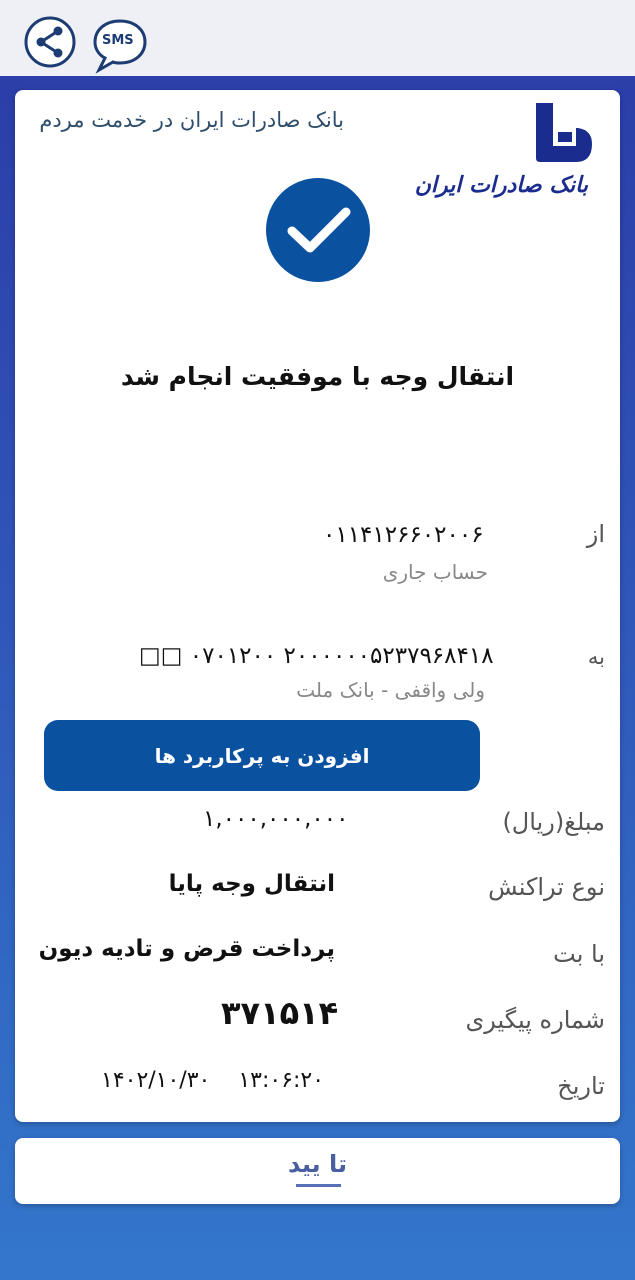  Describe the element at coordinates (317, 38) in the screenshot. I see `top-toolbar: SMS` at that location.